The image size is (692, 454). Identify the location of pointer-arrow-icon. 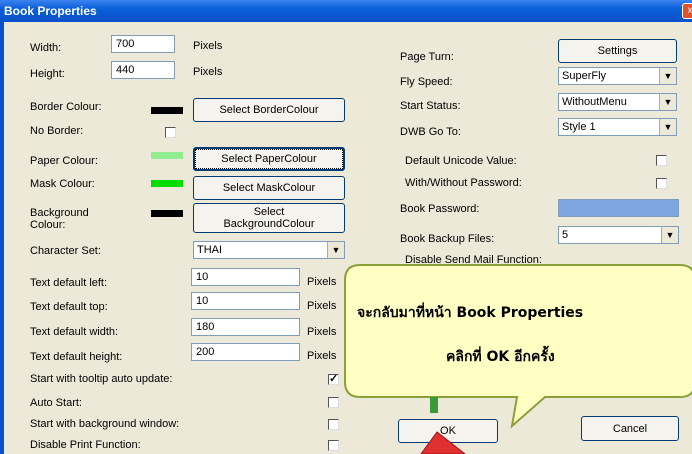
(443, 442).